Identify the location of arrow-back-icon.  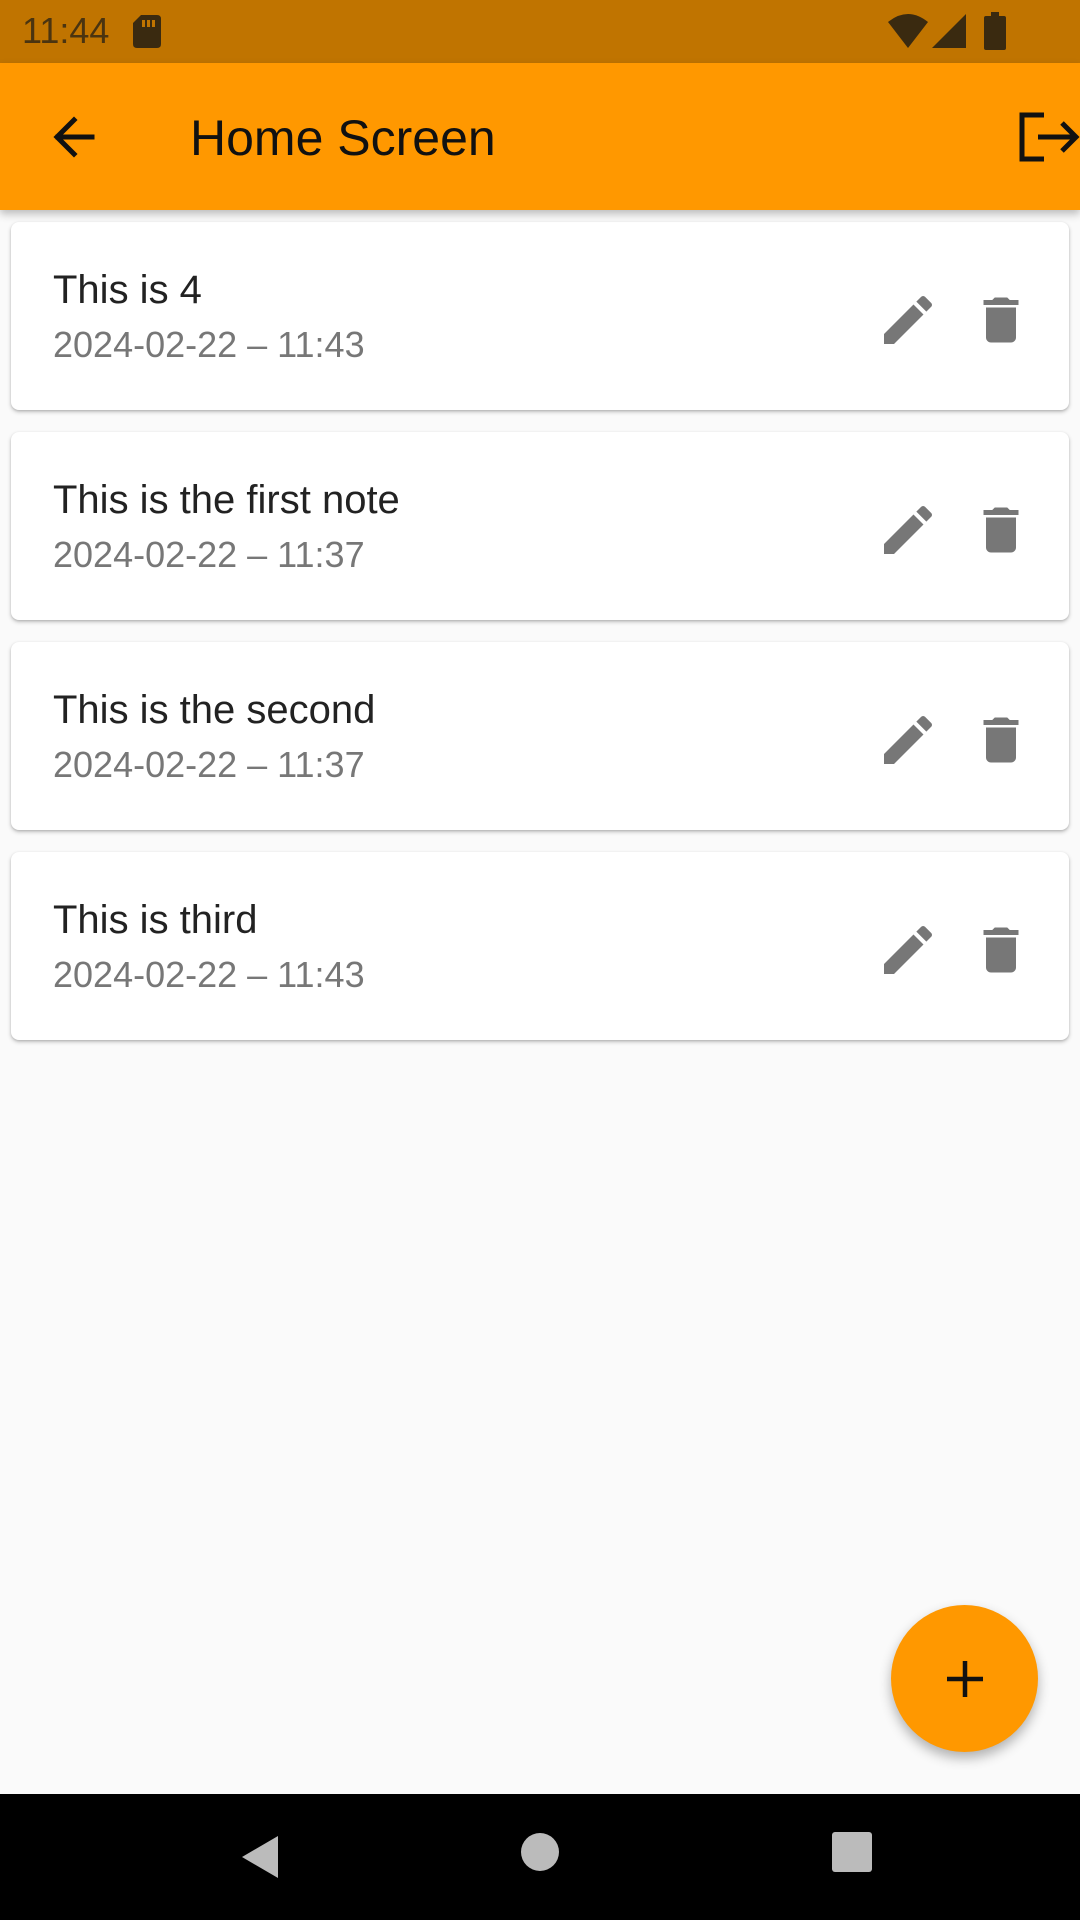
(74, 137).